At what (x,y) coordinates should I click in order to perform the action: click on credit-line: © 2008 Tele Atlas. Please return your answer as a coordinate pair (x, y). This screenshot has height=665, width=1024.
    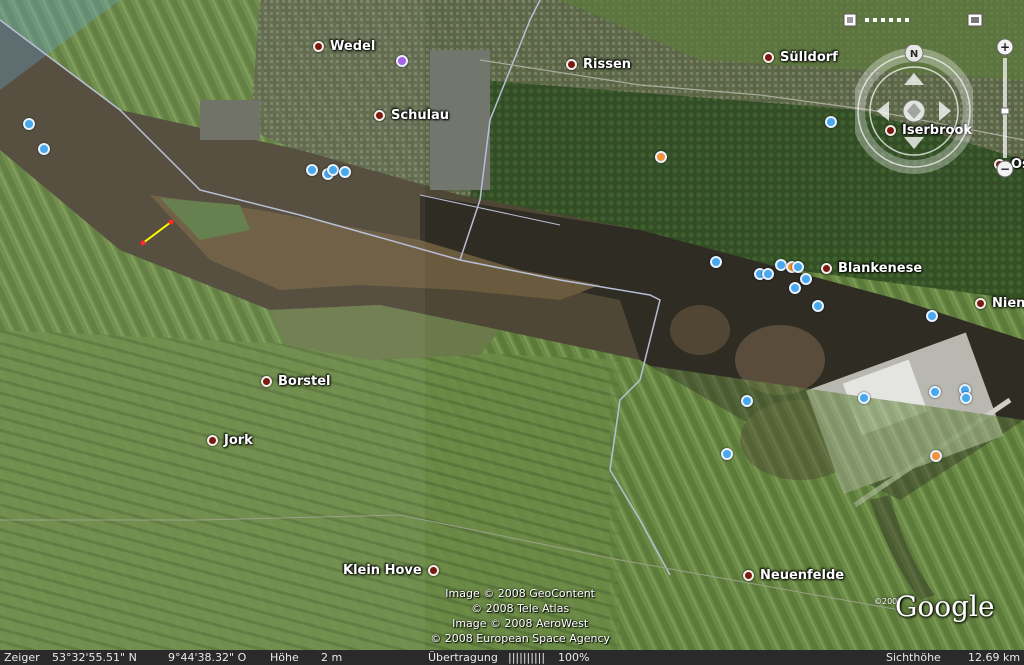
    Looking at the image, I should click on (520, 608).